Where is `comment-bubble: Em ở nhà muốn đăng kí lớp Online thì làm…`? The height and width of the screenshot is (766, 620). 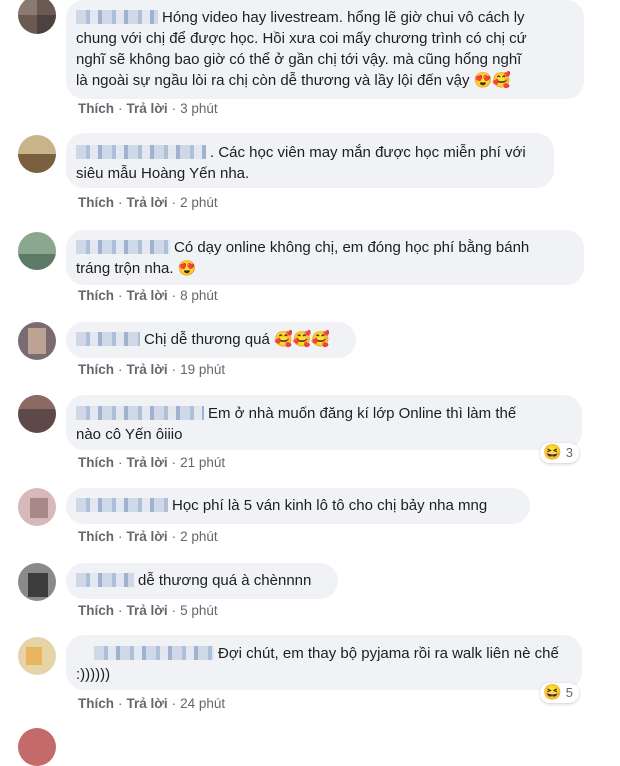 comment-bubble: Em ở nhà muốn đăng kí lớp Online thì làm… is located at coordinates (324, 422).